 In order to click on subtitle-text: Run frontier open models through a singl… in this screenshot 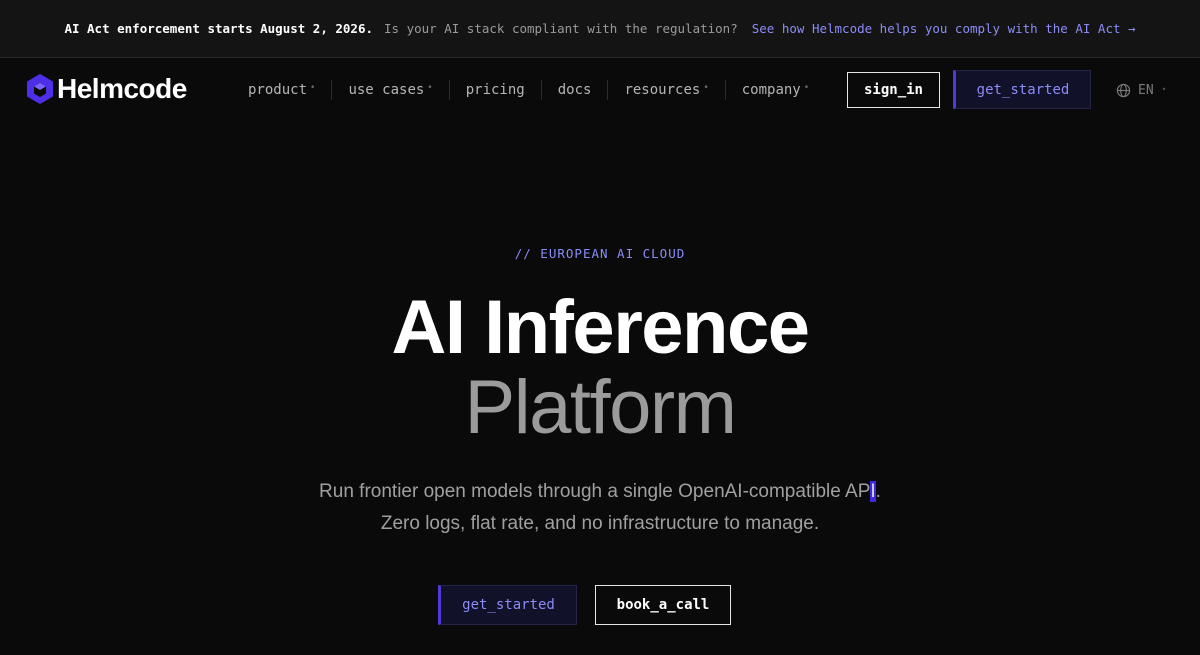, I will do `click(595, 491)`.